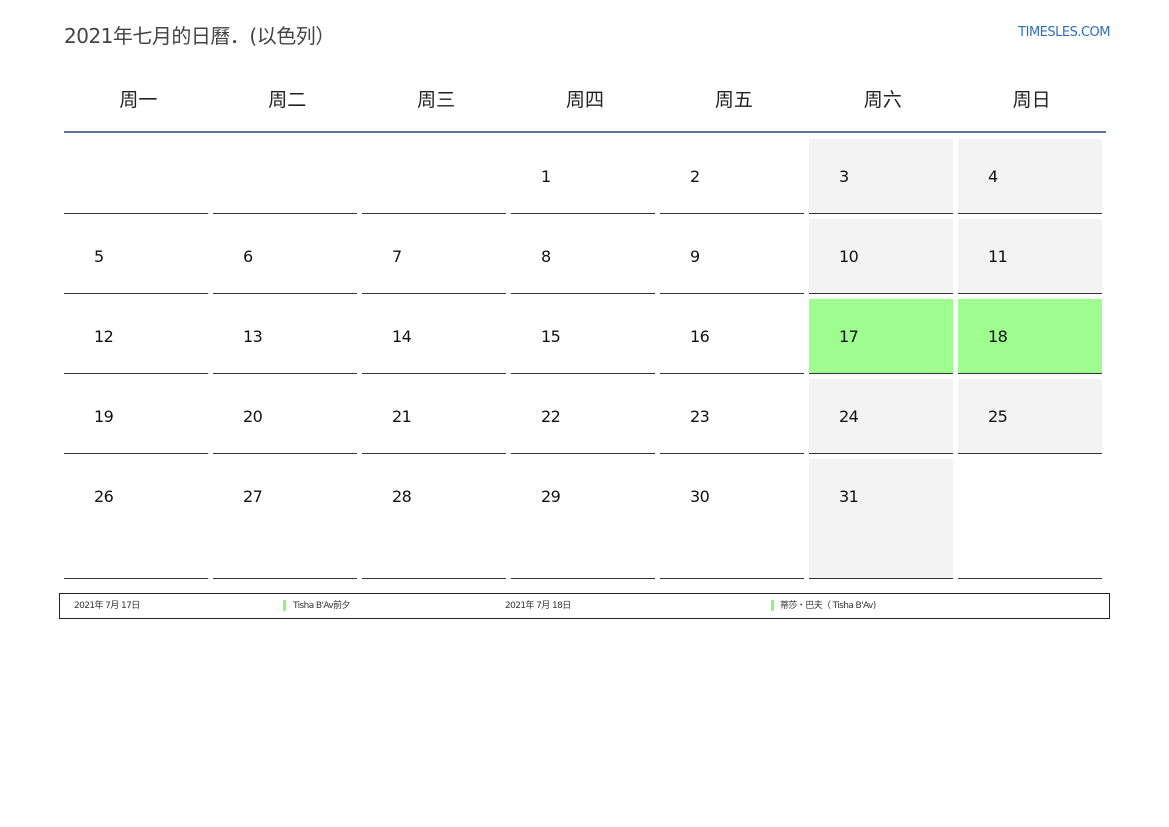  I want to click on day-number: 12, so click(104, 336).